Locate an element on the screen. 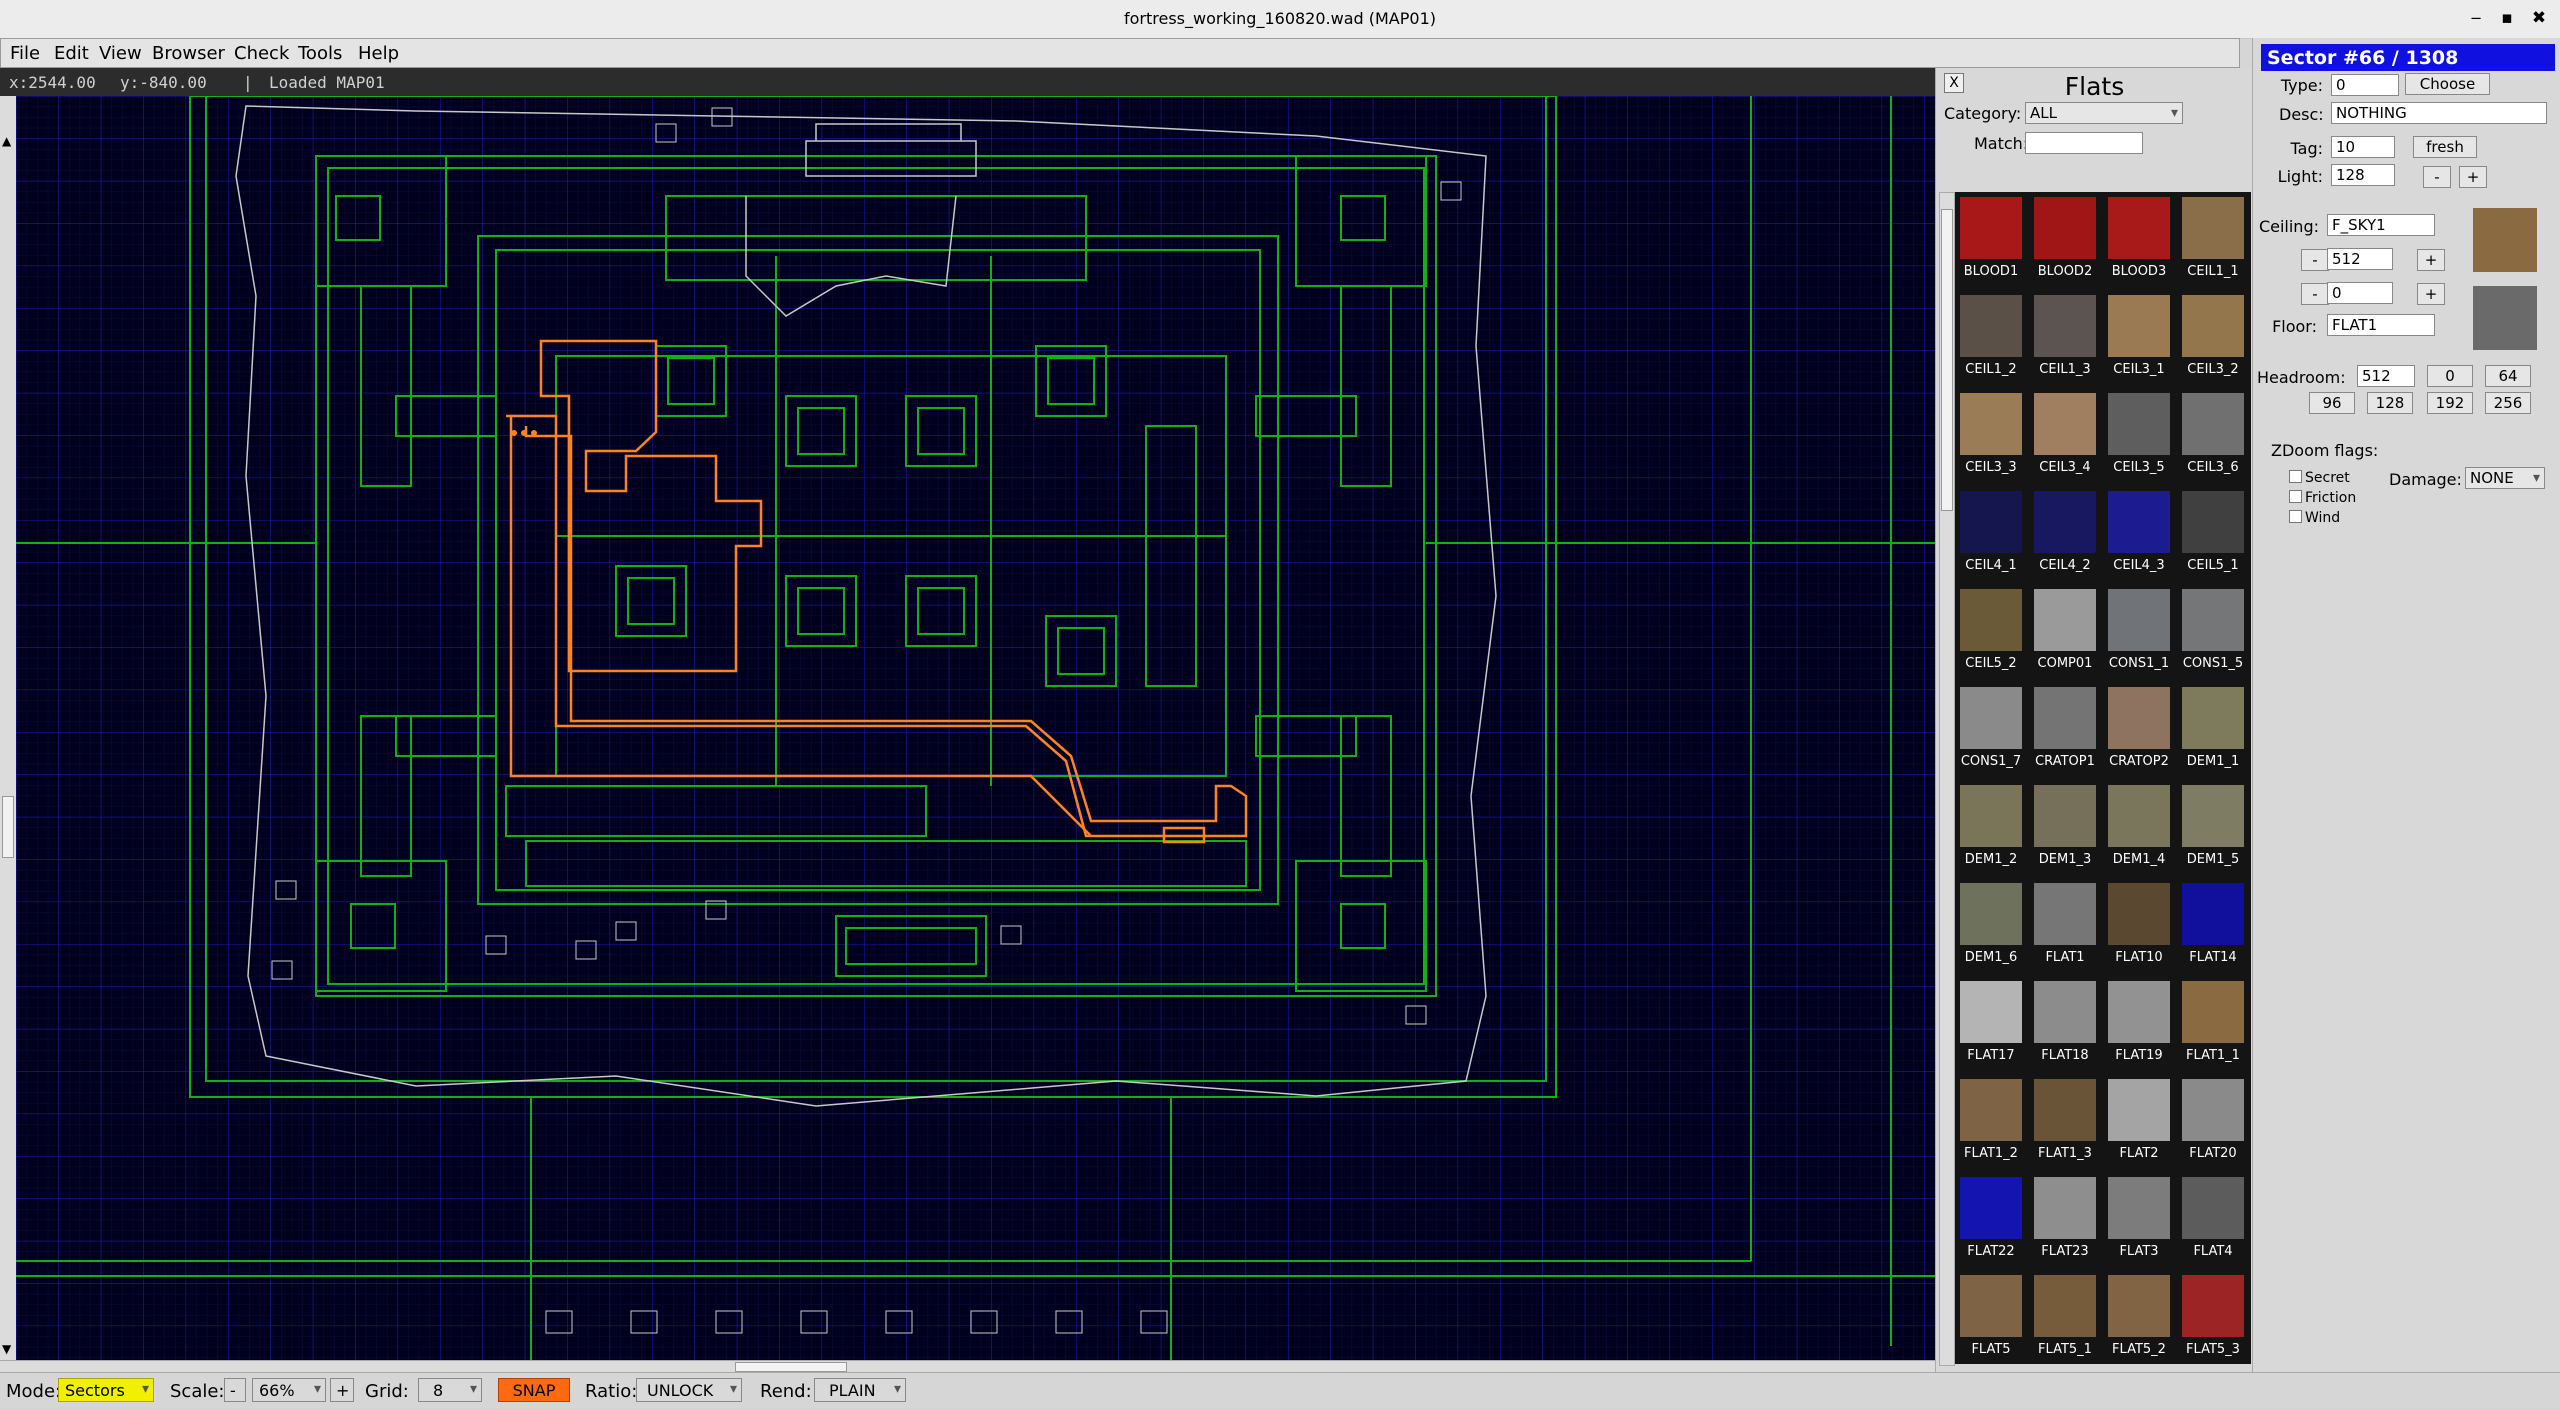 Image resolution: width=2560 pixels, height=1409 pixels. flat-tile: CEIL1_1 is located at coordinates (2213, 238).